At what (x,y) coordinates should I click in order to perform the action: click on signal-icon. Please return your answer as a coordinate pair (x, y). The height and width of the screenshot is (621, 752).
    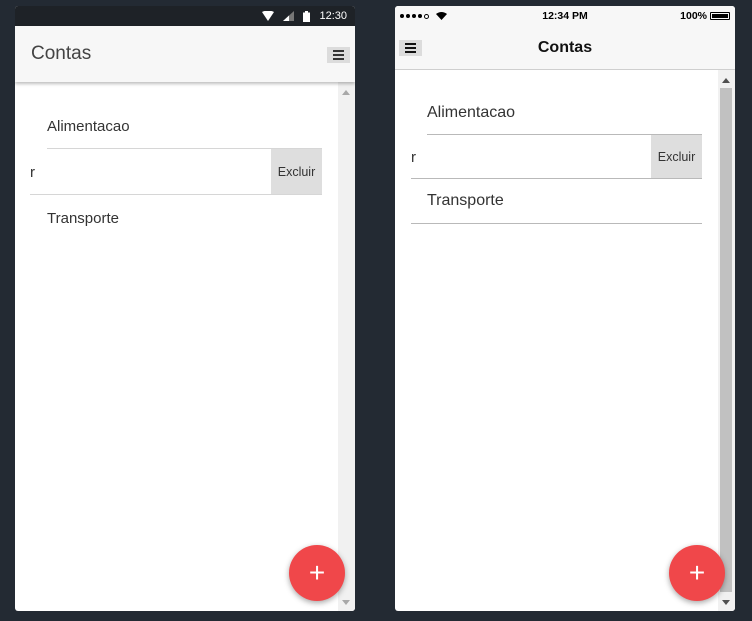
    Looking at the image, I should click on (289, 16).